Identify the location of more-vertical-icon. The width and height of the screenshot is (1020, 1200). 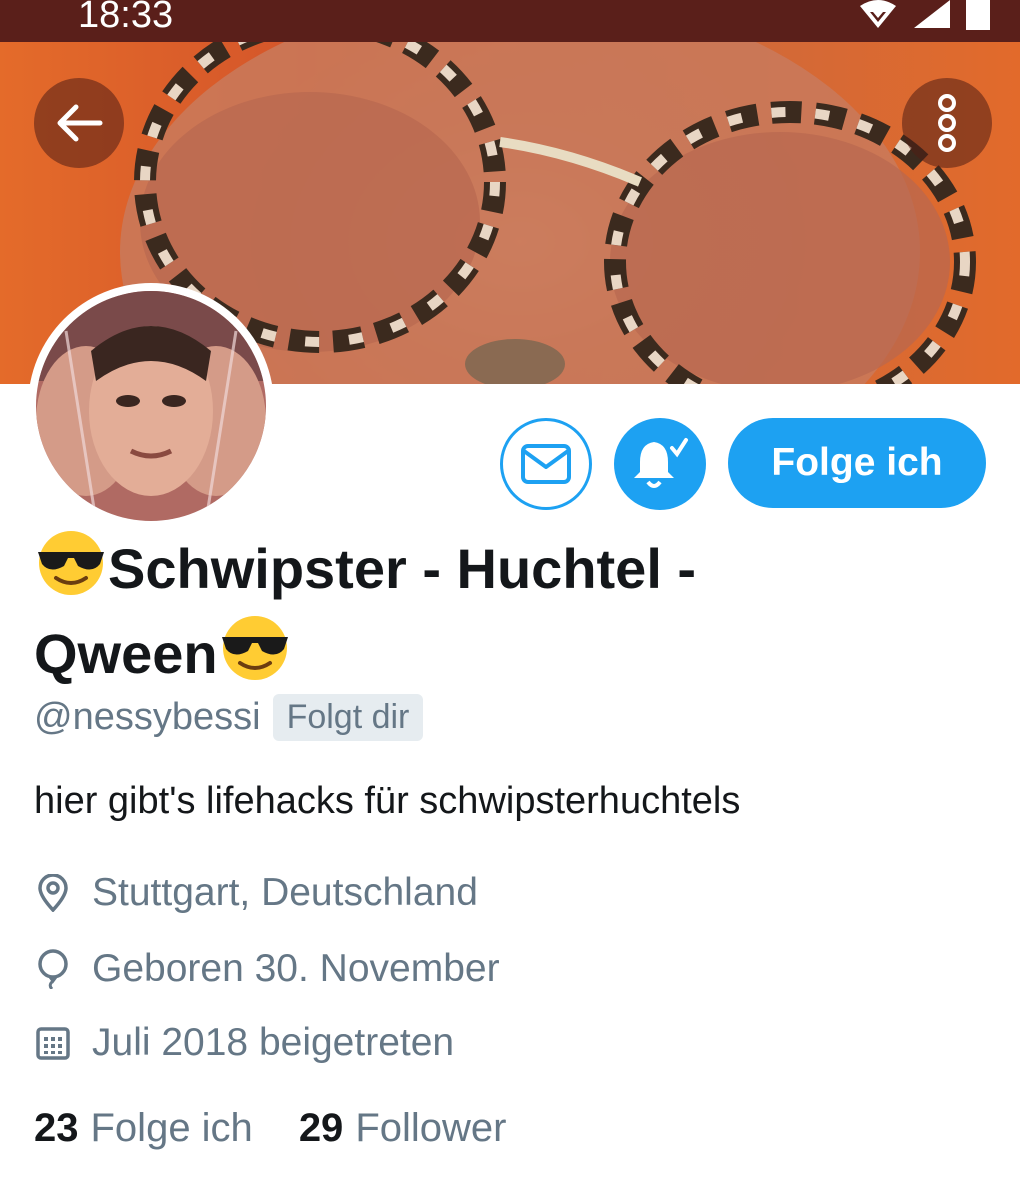
(947, 123).